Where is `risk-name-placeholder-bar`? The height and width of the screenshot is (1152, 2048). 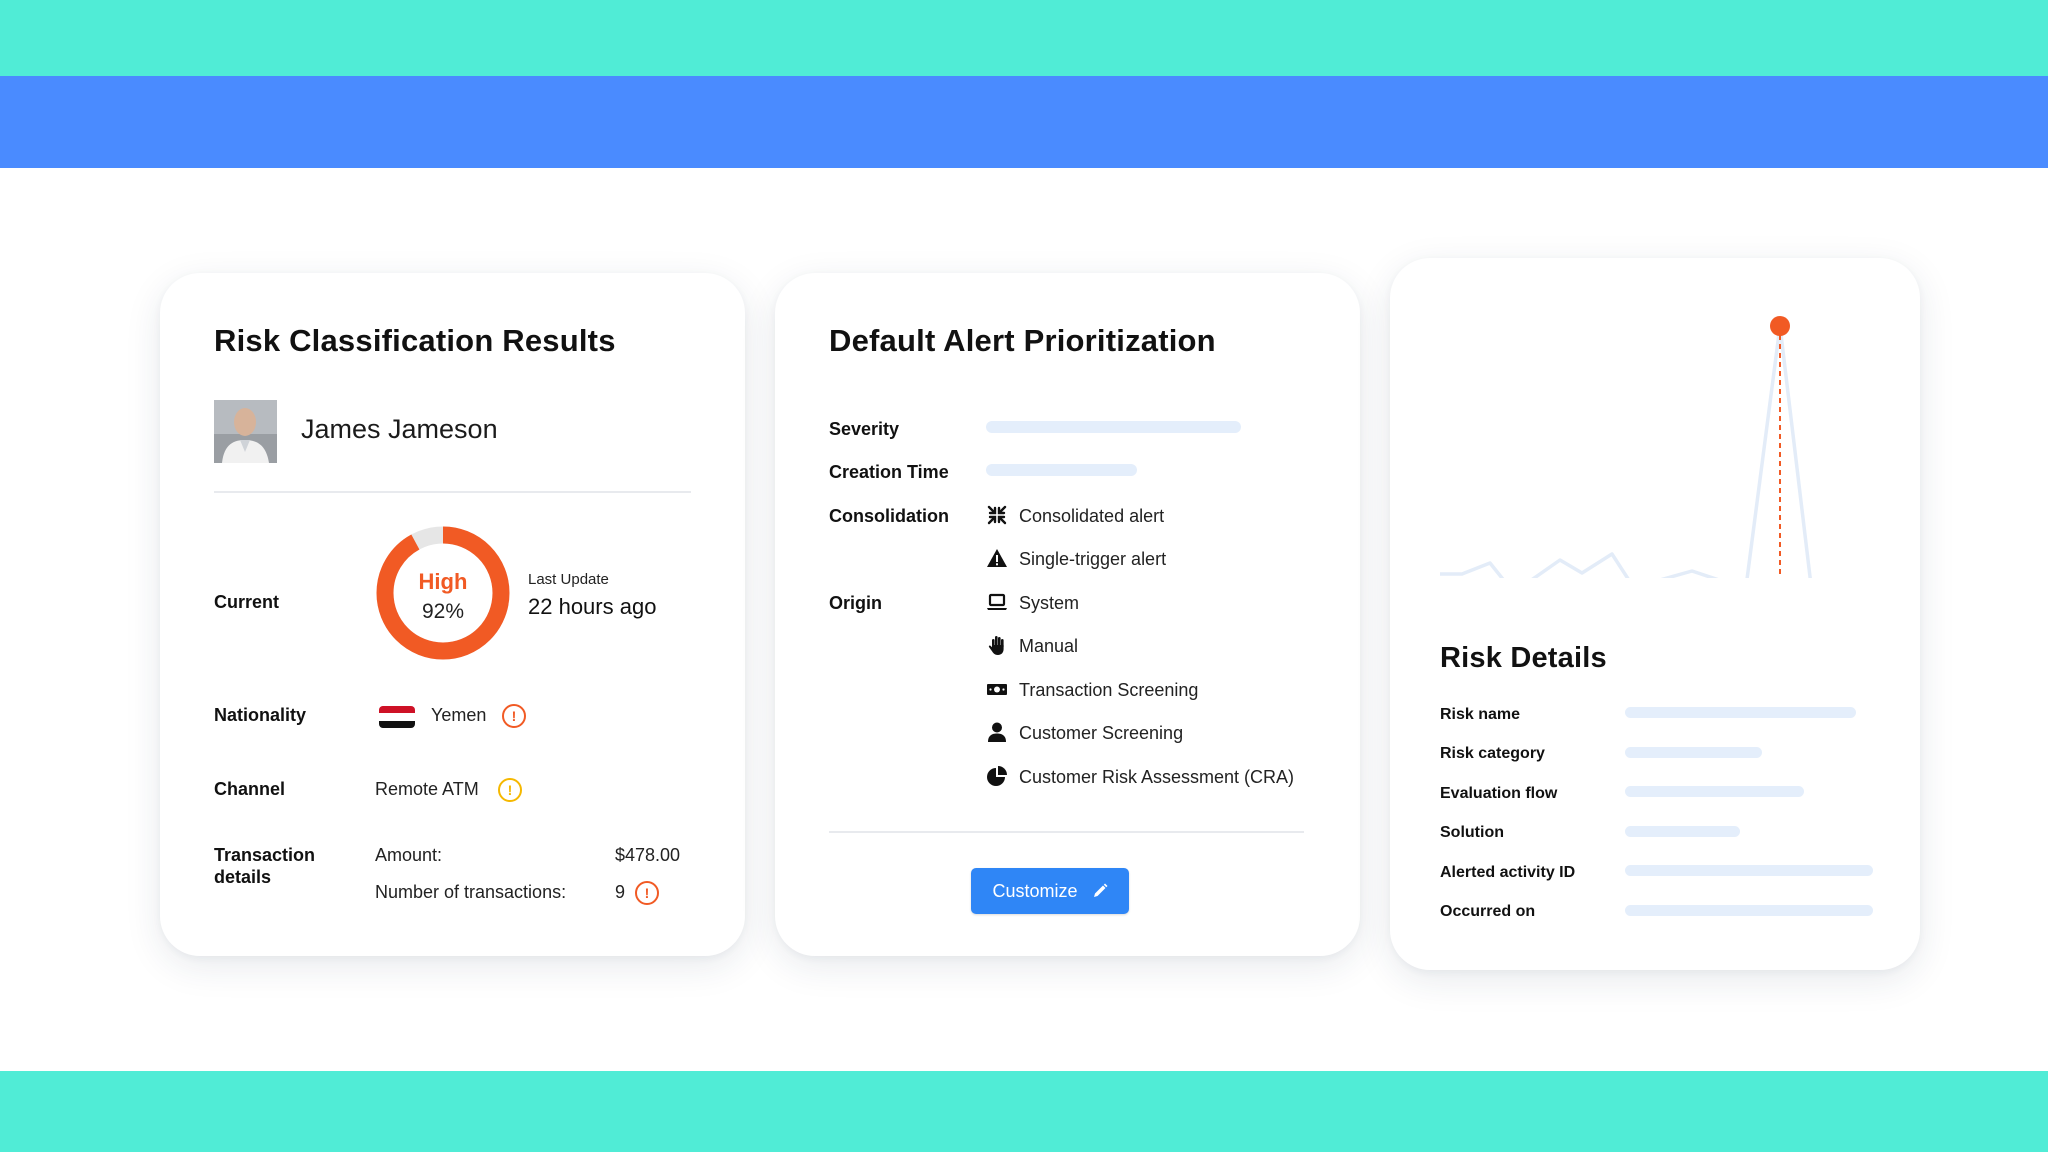 risk-name-placeholder-bar is located at coordinates (1740, 712).